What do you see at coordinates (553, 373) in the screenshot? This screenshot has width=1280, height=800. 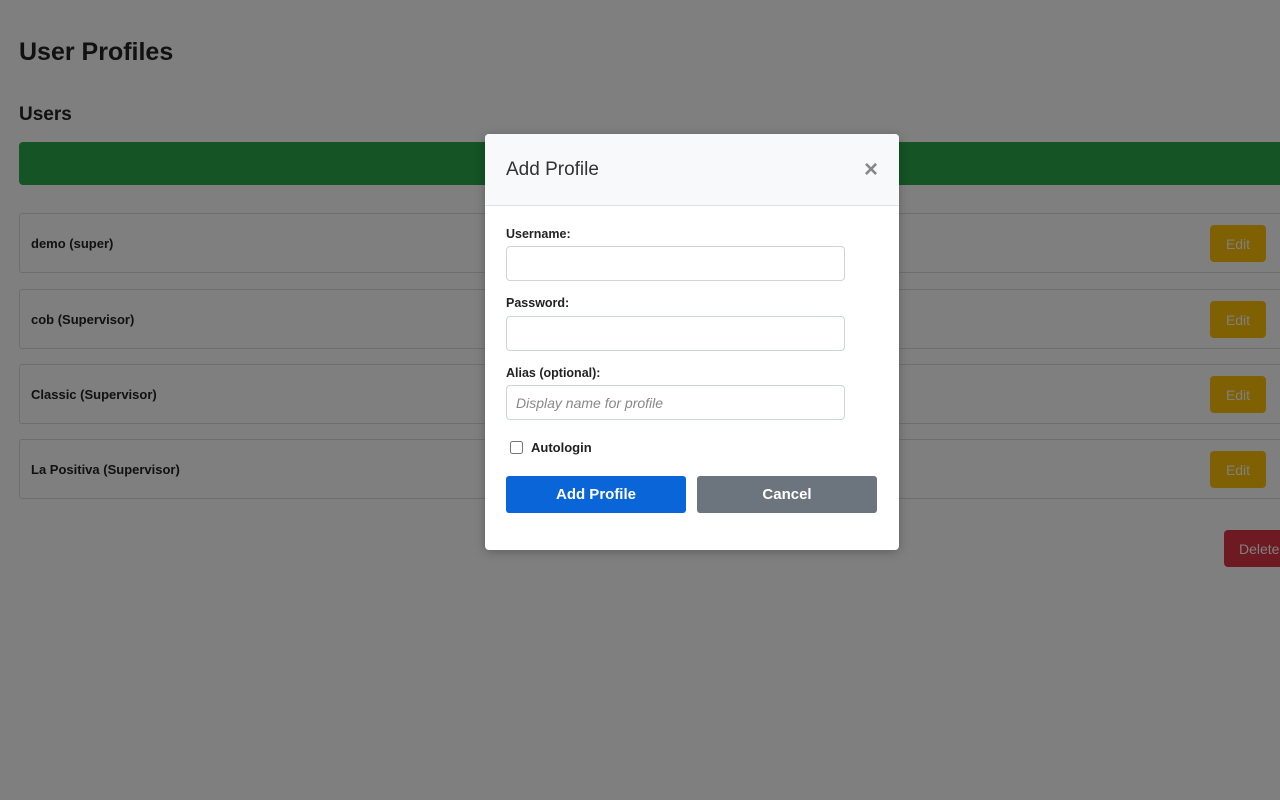 I see `alias-label: Alias (optional):` at bounding box center [553, 373].